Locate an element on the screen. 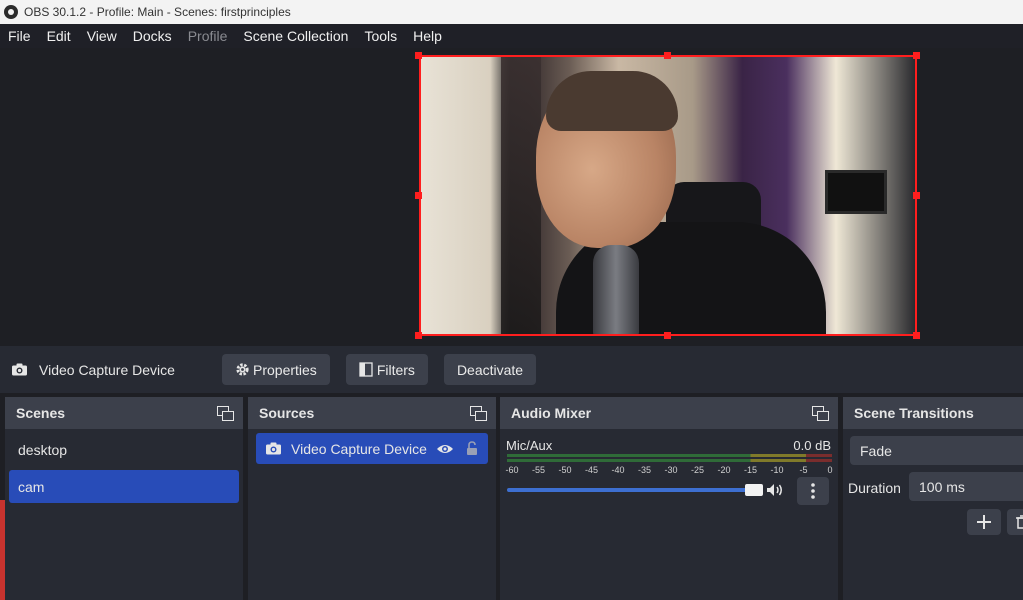 The width and height of the screenshot is (1023, 600). meter-scale-tick: 0 is located at coordinates (830, 470).